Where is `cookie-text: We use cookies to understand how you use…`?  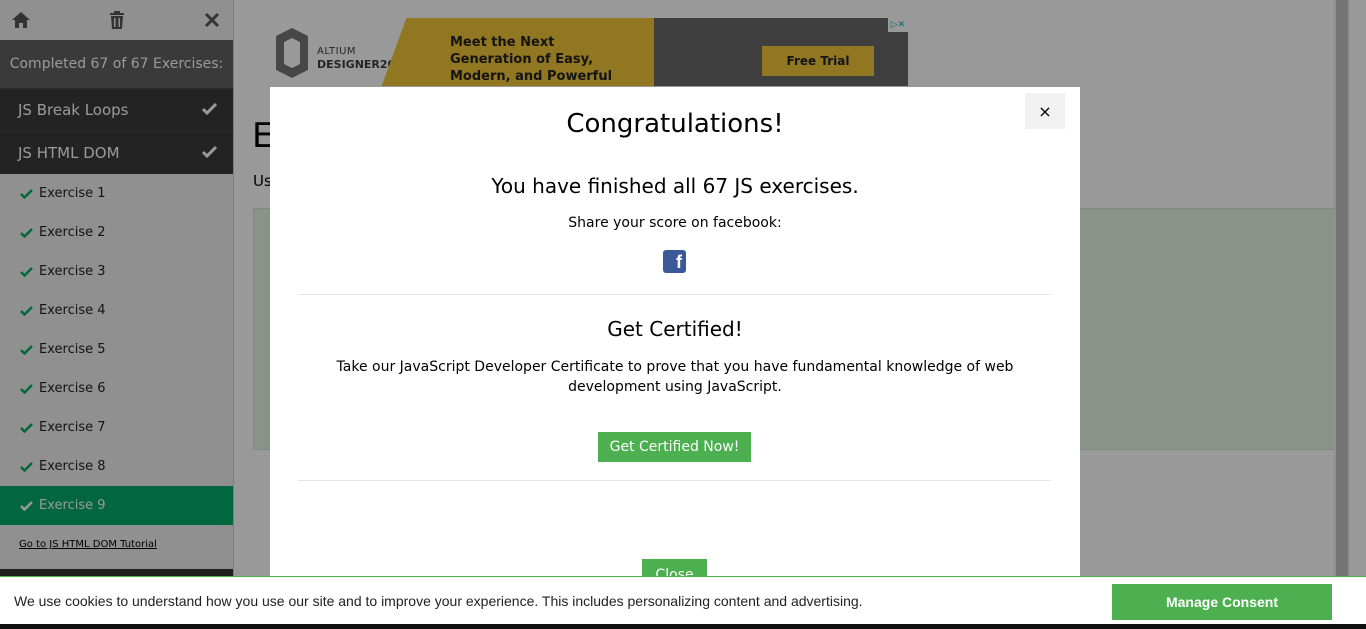
cookie-text: We use cookies to understand how you use… is located at coordinates (438, 601).